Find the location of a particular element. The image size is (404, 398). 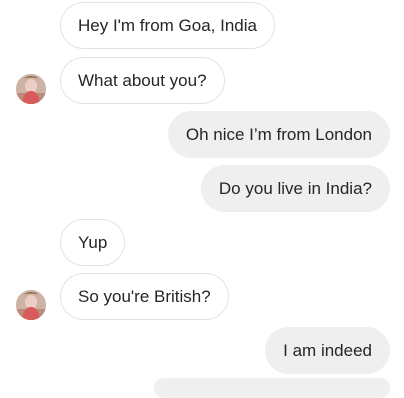

message-text: I am indeed is located at coordinates (327, 350).